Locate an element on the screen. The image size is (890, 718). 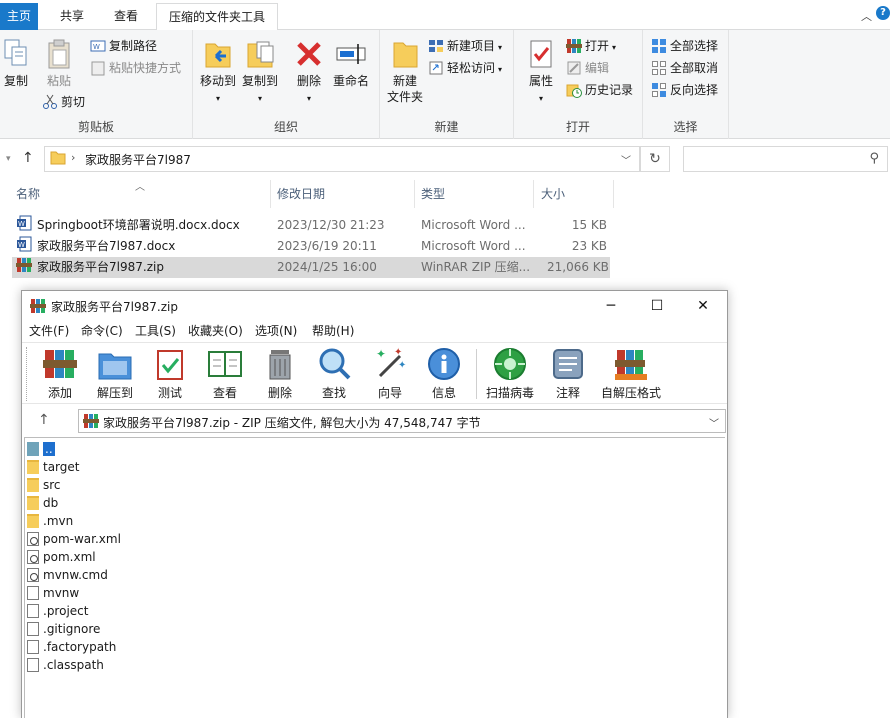
toolbar-delete-button: 删除 is located at coordinates (280, 373).